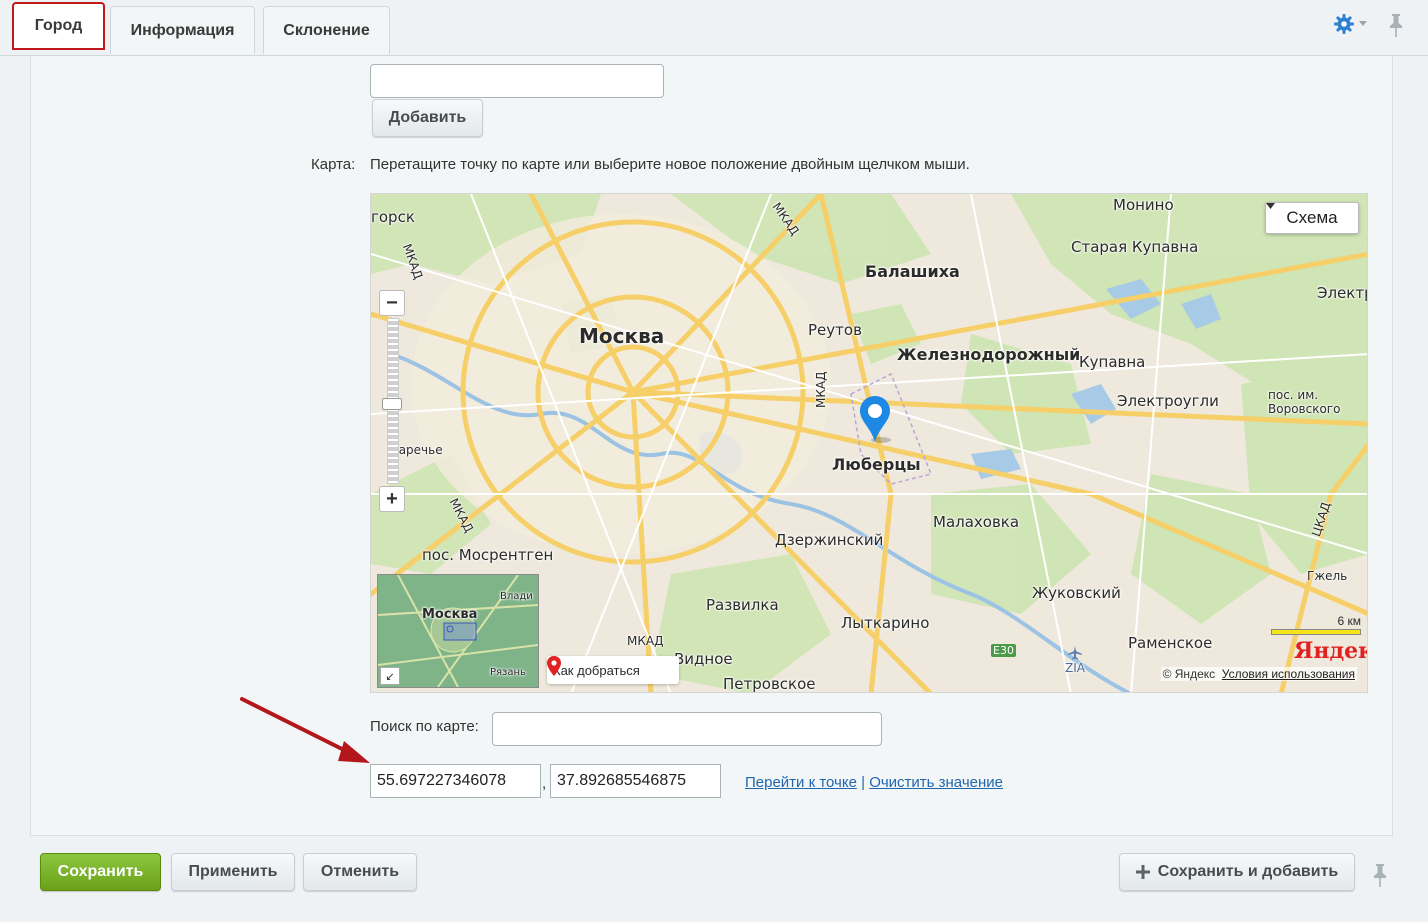 This screenshot has height=922, width=1428. What do you see at coordinates (1349, 621) in the screenshot?
I see `scale-label: 6 км` at bounding box center [1349, 621].